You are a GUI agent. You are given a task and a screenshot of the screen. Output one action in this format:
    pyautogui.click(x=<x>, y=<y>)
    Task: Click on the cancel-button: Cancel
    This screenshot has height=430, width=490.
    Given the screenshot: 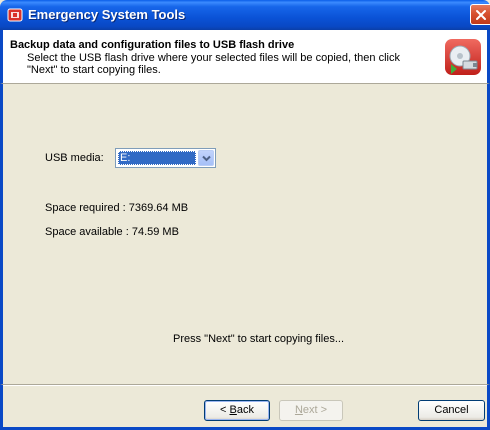 What is the action you would take?
    pyautogui.click(x=451, y=410)
    